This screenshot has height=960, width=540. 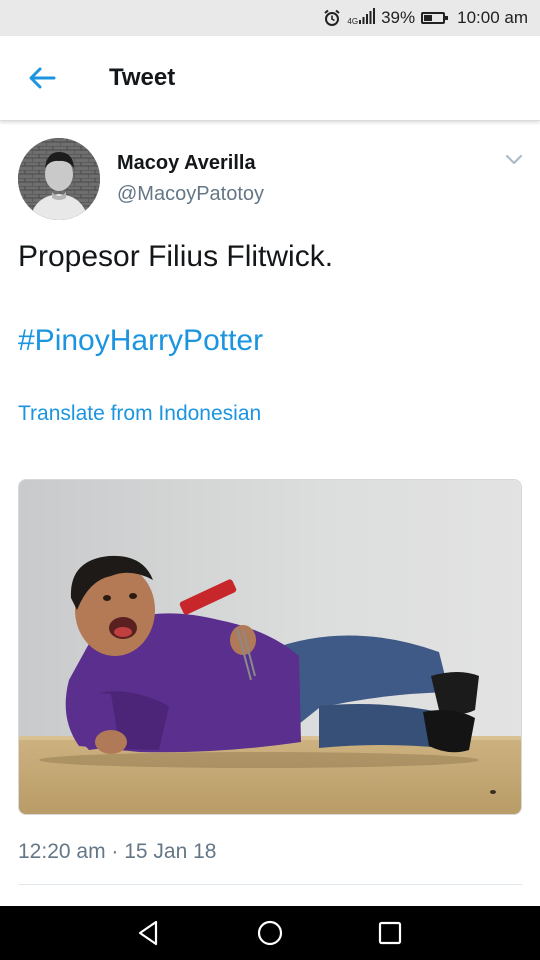 What do you see at coordinates (186, 163) in the screenshot?
I see `author-name: Macoy Averilla` at bounding box center [186, 163].